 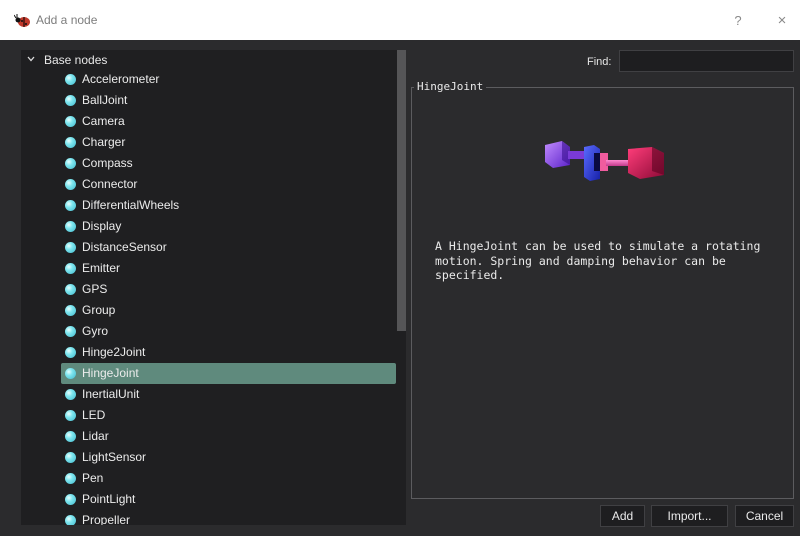 I want to click on tree-item: Emitter, so click(x=211, y=268).